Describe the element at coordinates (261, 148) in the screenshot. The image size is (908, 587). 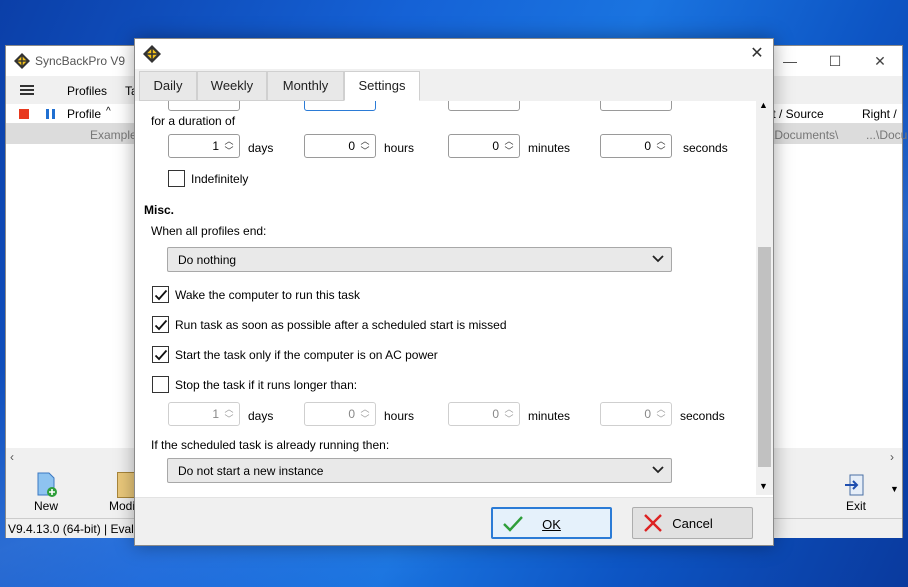
I see `duration-days-unit: days` at that location.